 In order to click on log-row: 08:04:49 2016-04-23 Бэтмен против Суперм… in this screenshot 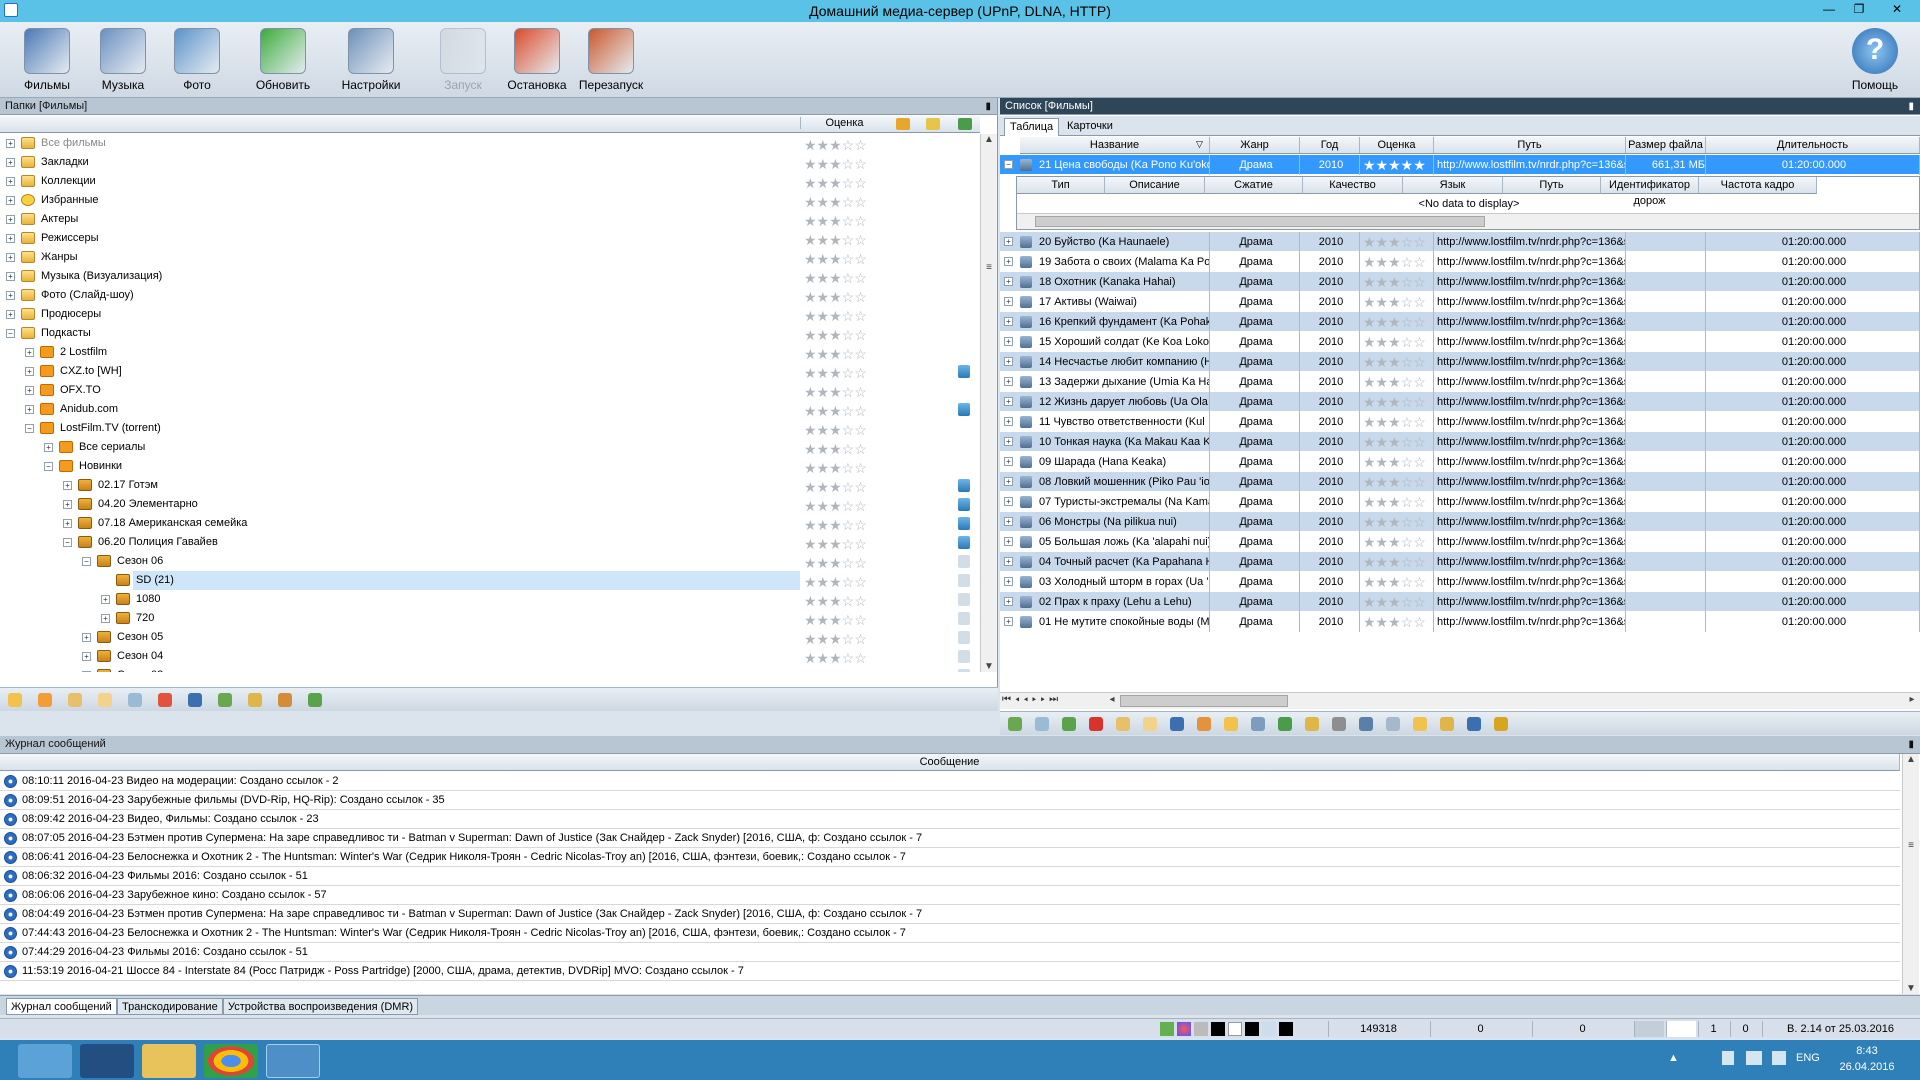, I will do `click(950, 914)`.